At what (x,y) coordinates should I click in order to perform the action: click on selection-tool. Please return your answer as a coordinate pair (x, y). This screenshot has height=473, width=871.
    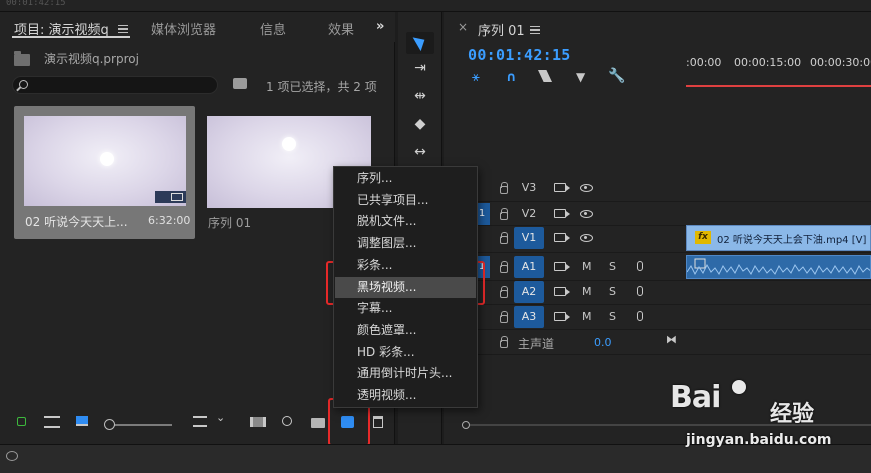
    Looking at the image, I should click on (420, 43).